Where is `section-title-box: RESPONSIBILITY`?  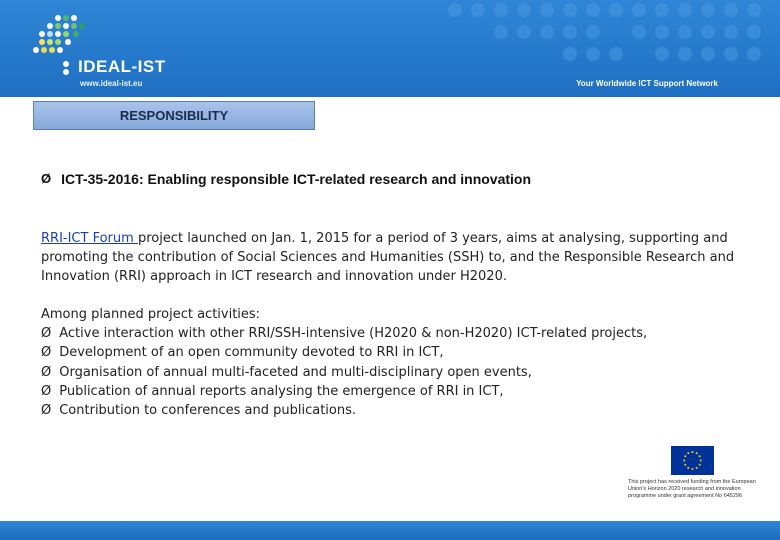 section-title-box: RESPONSIBILITY is located at coordinates (174, 115).